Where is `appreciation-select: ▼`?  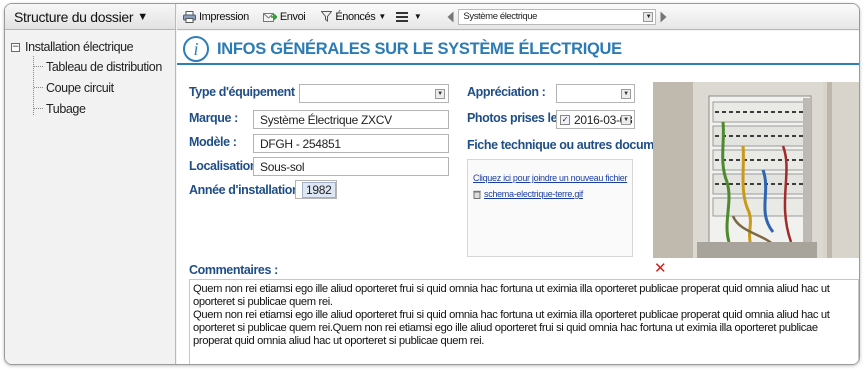 appreciation-select: ▼ is located at coordinates (595, 93).